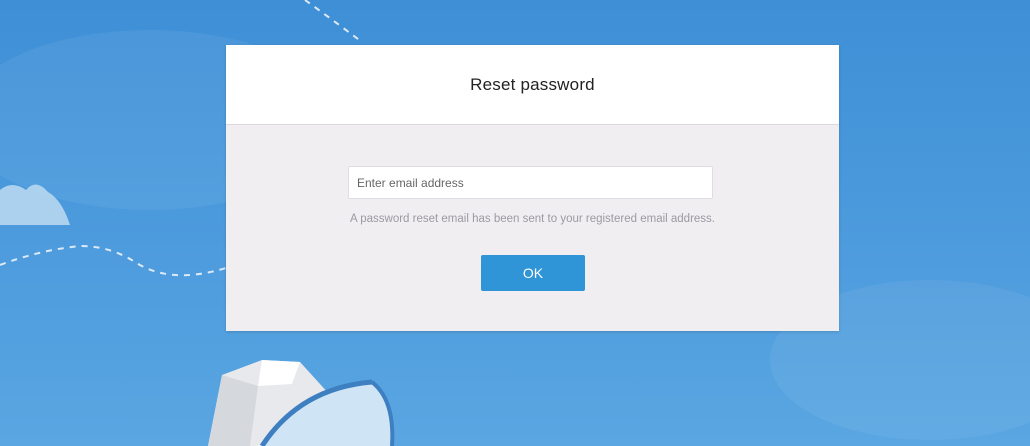 This screenshot has width=1030, height=446. Describe the element at coordinates (530, 182) in the screenshot. I see `email-field` at that location.